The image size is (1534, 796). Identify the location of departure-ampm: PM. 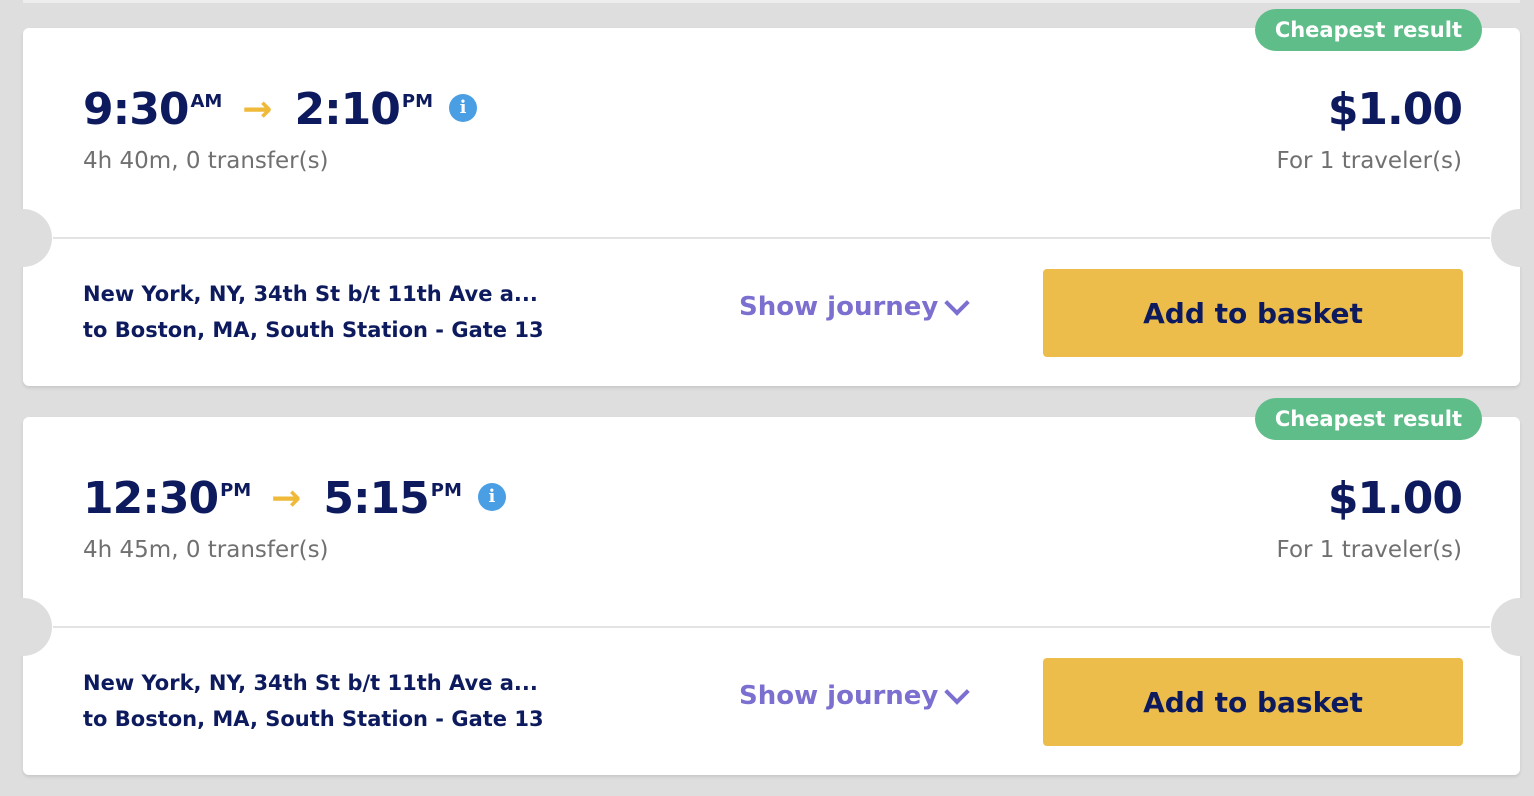
(236, 490).